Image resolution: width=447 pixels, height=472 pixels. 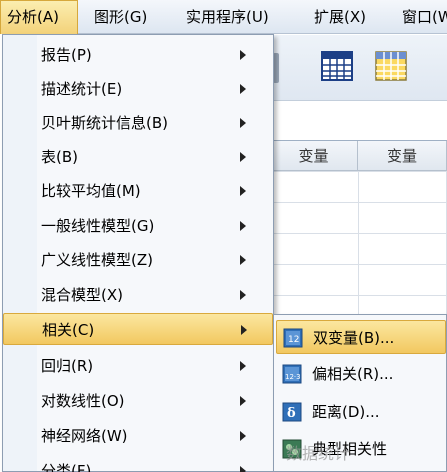 I want to click on menu-item-correlate: 相关(C), so click(x=138, y=329).